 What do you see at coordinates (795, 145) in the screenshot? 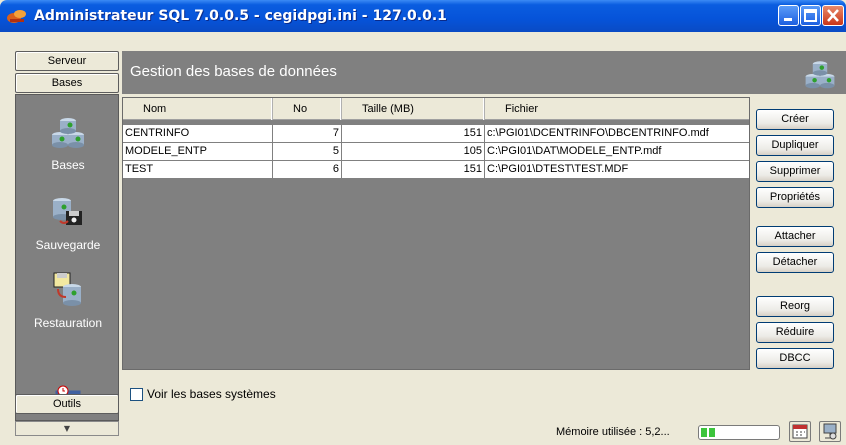
I see `dupliquer-button: Dupliquer` at bounding box center [795, 145].